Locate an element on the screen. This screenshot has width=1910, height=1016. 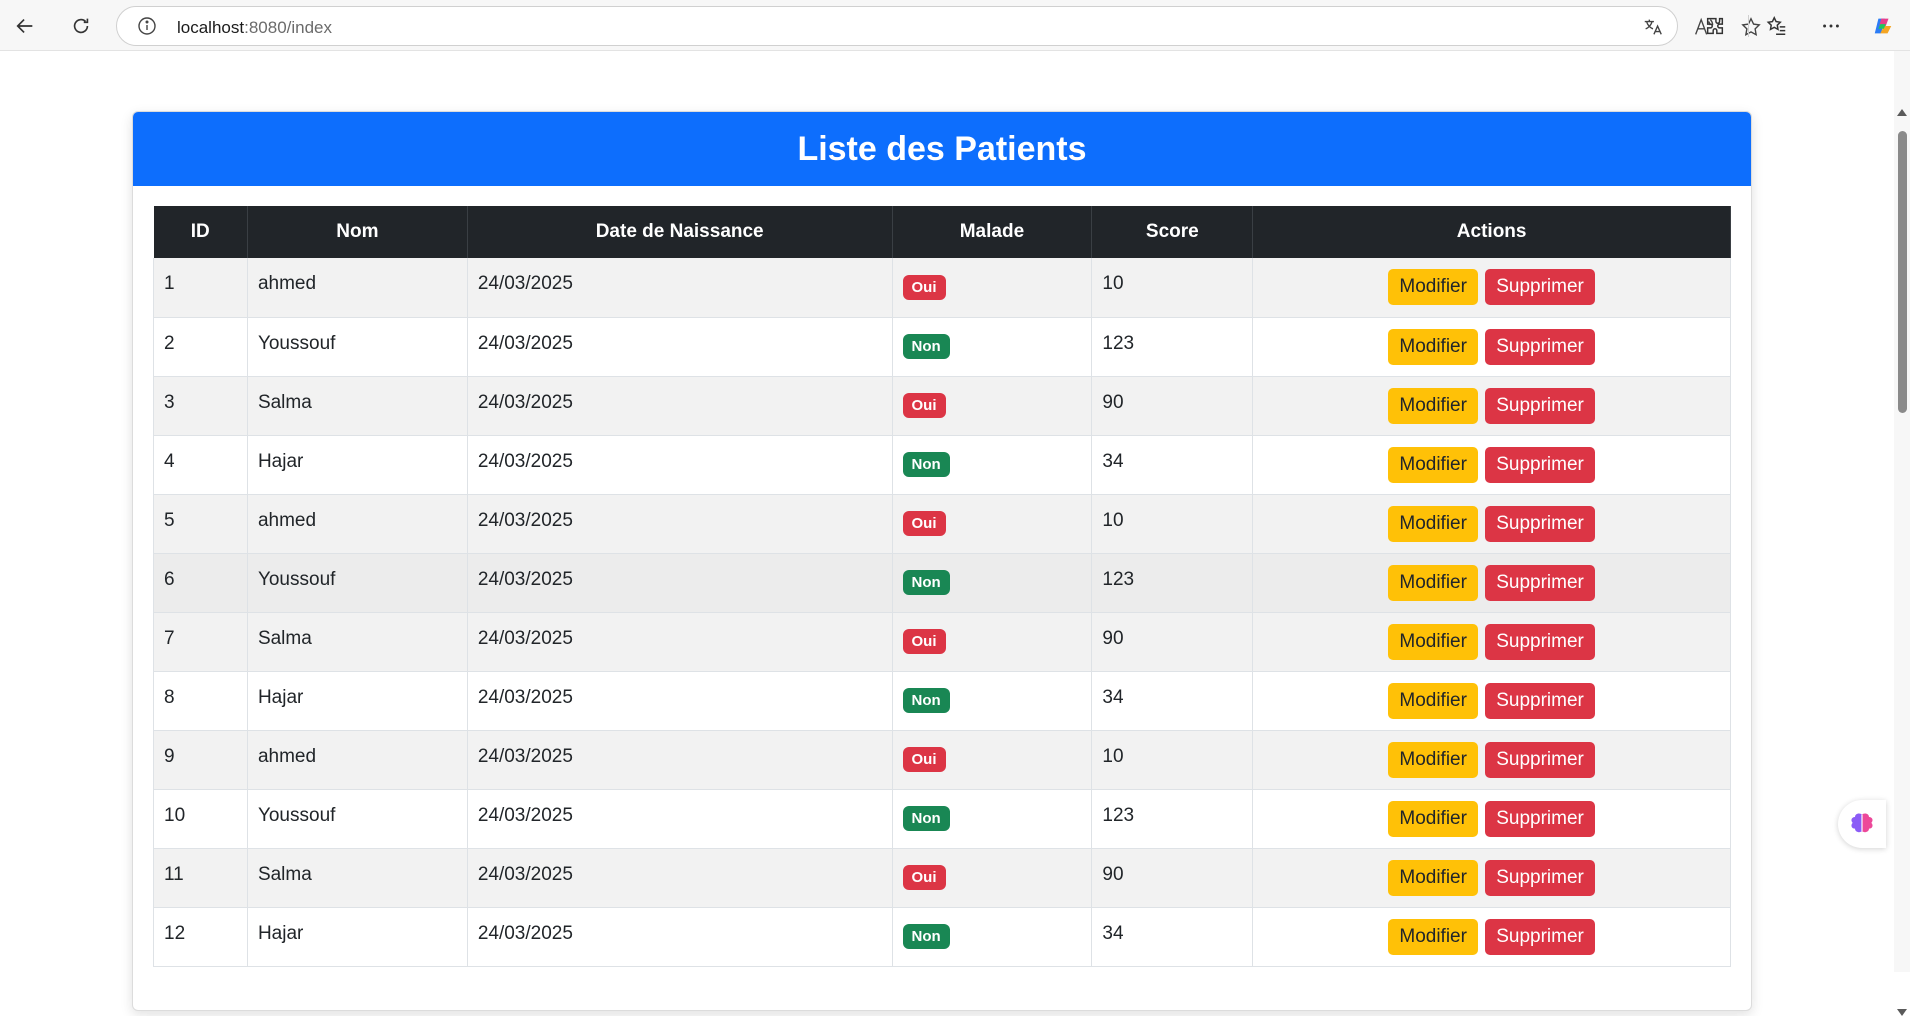
translate-icon is located at coordinates (1653, 27).